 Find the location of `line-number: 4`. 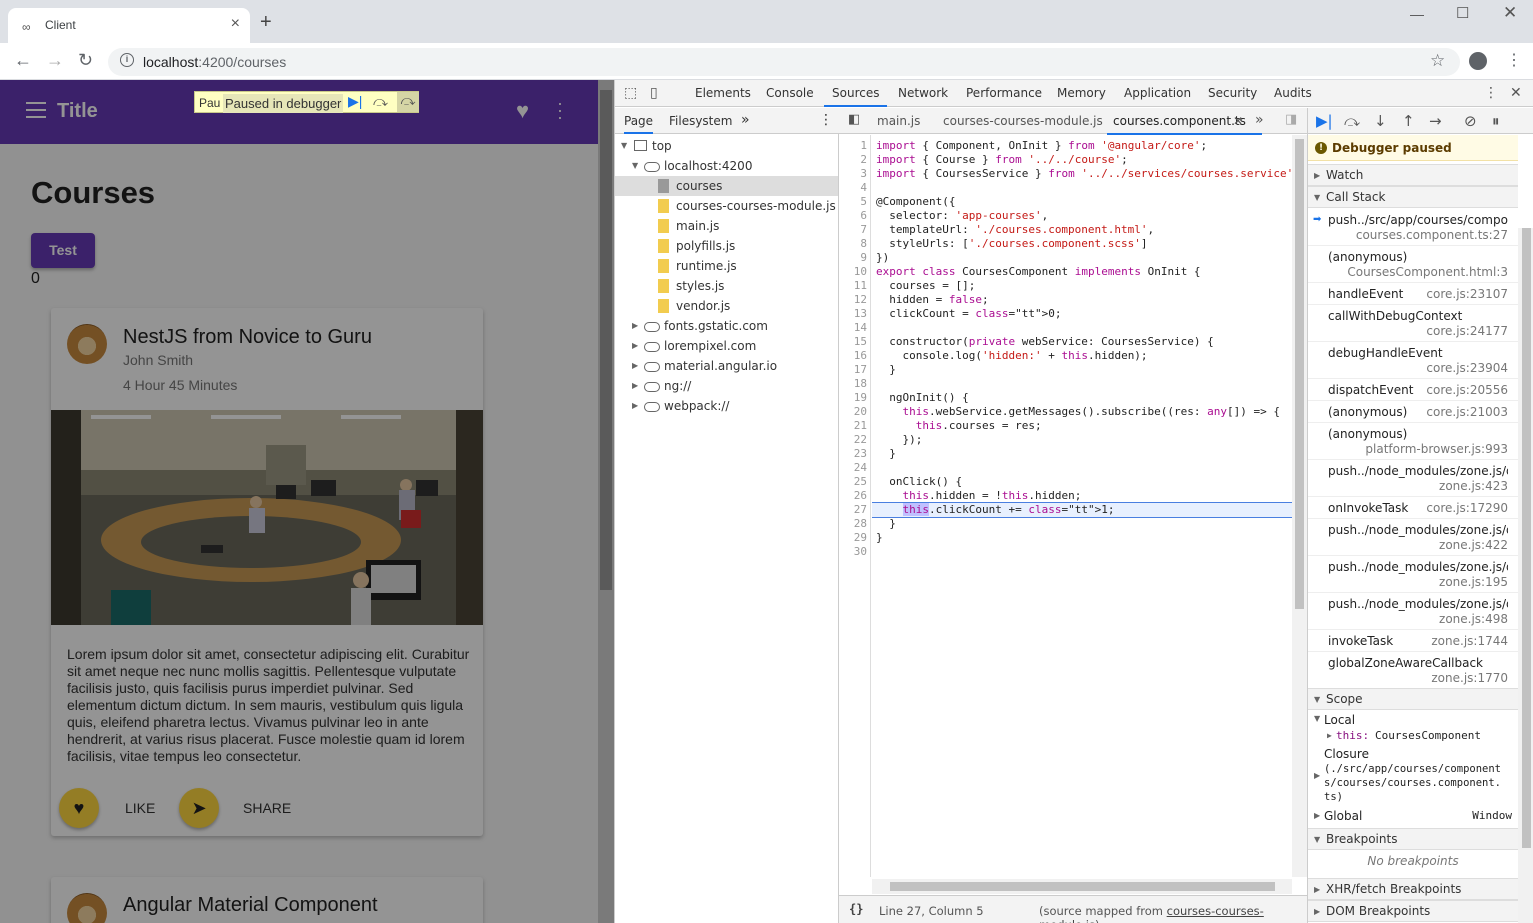

line-number: 4 is located at coordinates (863, 188).